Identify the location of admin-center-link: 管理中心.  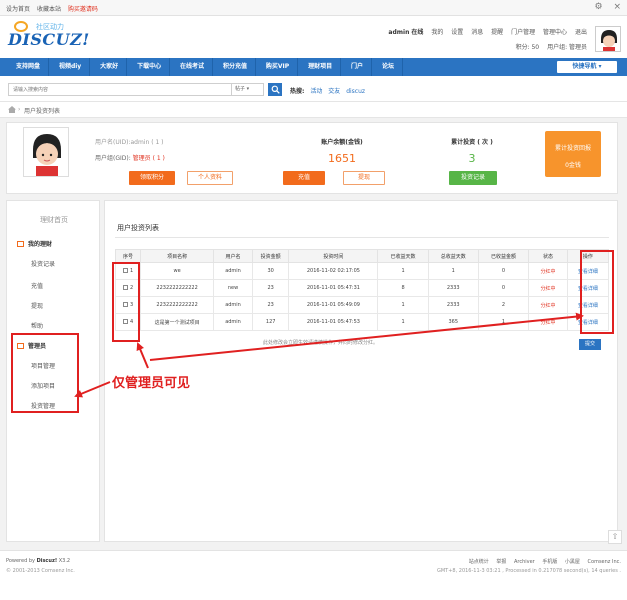
(555, 32).